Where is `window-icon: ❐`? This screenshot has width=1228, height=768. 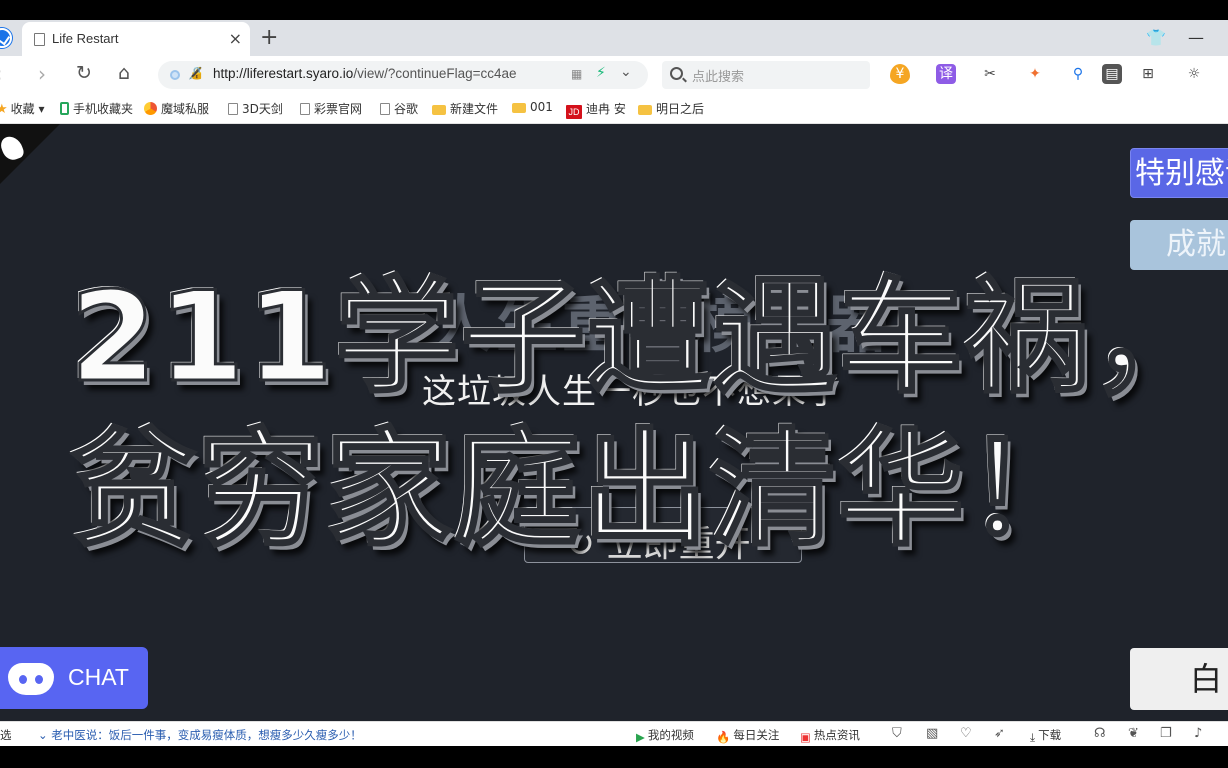 window-icon: ❐ is located at coordinates (1166, 733).